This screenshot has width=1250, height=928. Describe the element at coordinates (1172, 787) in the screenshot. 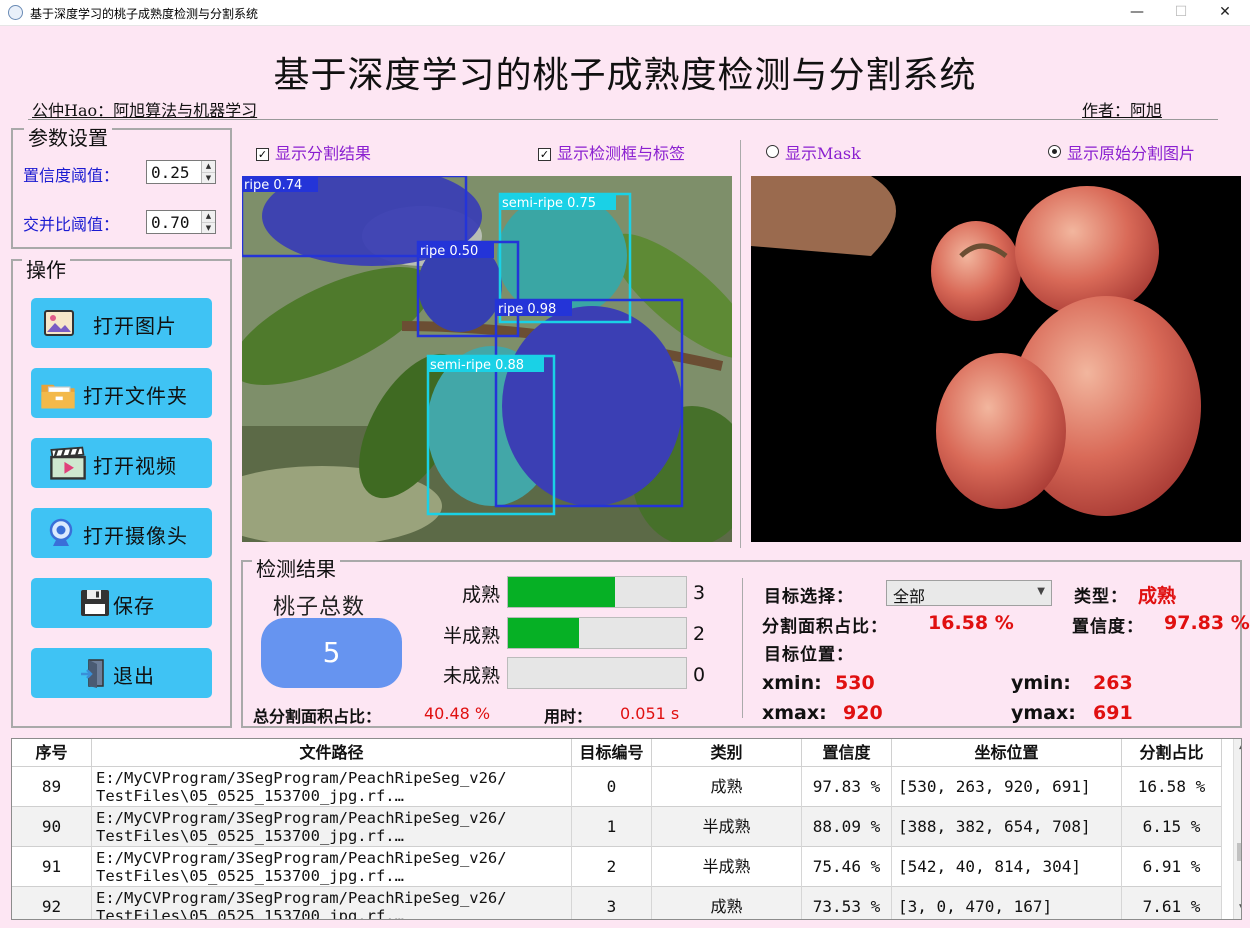

I see `cell-seg-ratio: 16.58 %` at that location.